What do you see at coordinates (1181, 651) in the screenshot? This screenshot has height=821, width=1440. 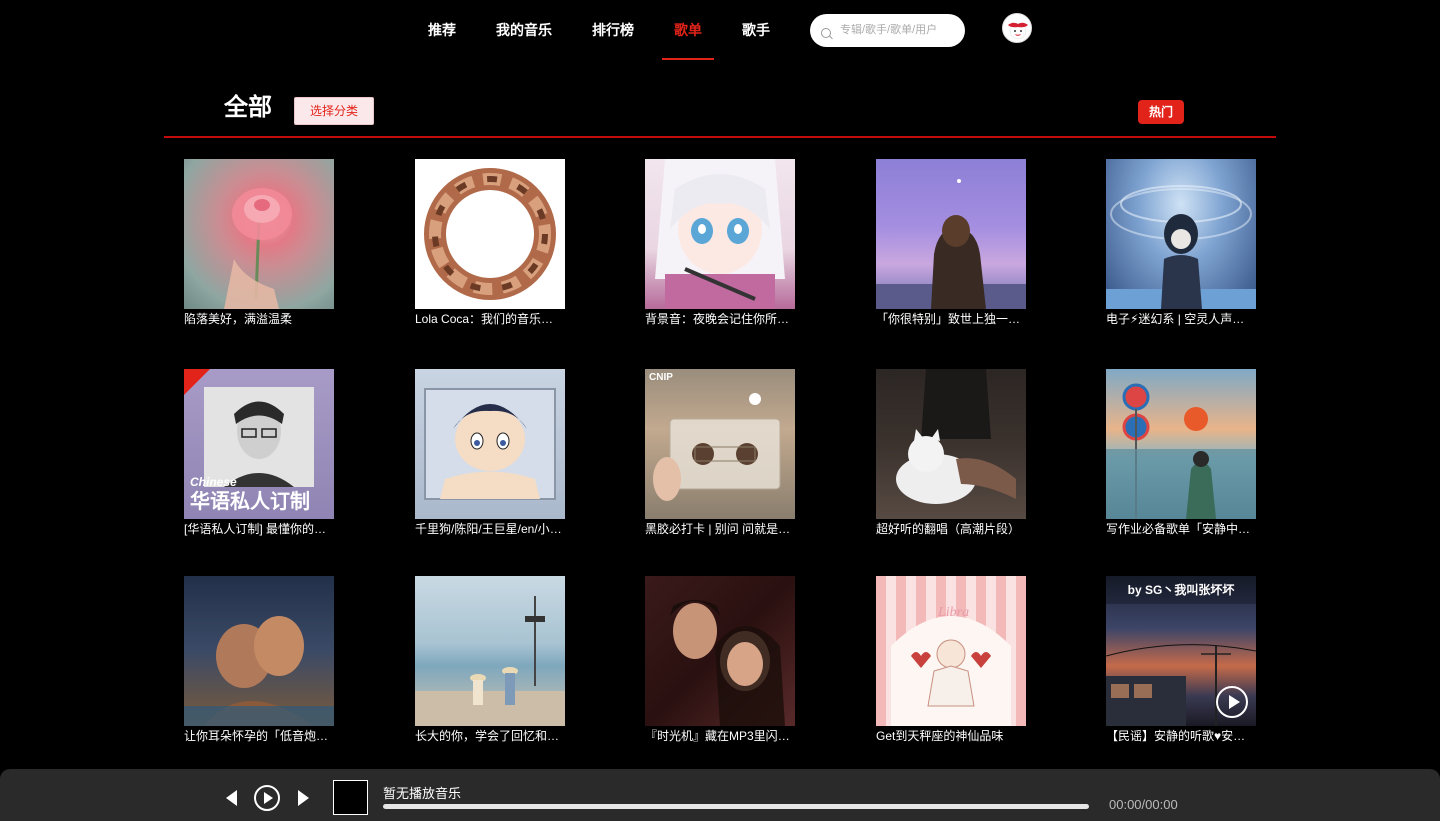 I see `playlist-cover: by SG丶我叫张坏坏` at bounding box center [1181, 651].